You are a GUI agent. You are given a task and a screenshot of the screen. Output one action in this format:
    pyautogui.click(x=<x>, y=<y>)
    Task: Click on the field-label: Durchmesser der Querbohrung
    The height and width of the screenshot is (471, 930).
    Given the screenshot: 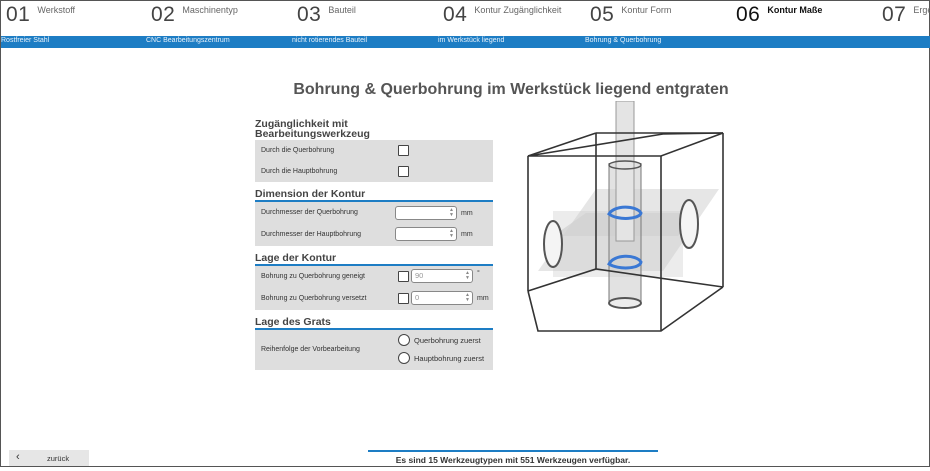 What is the action you would take?
    pyautogui.click(x=309, y=212)
    